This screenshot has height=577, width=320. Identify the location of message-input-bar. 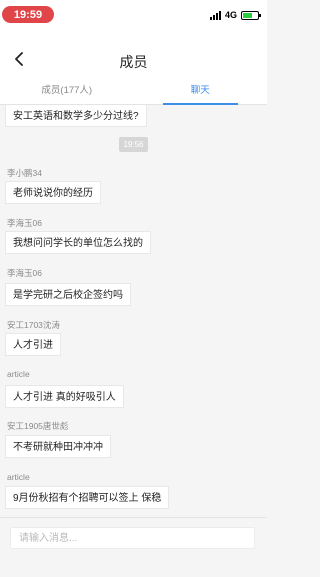
(133, 547).